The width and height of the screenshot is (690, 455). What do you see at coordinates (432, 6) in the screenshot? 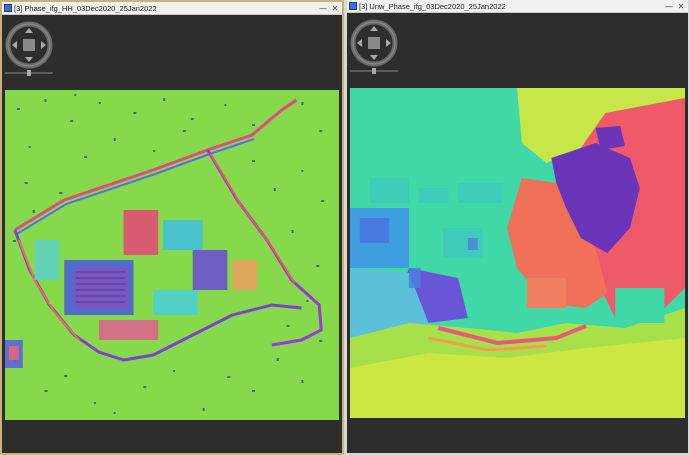
I see `window-title: [3] Unw_Phase_ifg_03Dec2020_25Jan2022` at bounding box center [432, 6].